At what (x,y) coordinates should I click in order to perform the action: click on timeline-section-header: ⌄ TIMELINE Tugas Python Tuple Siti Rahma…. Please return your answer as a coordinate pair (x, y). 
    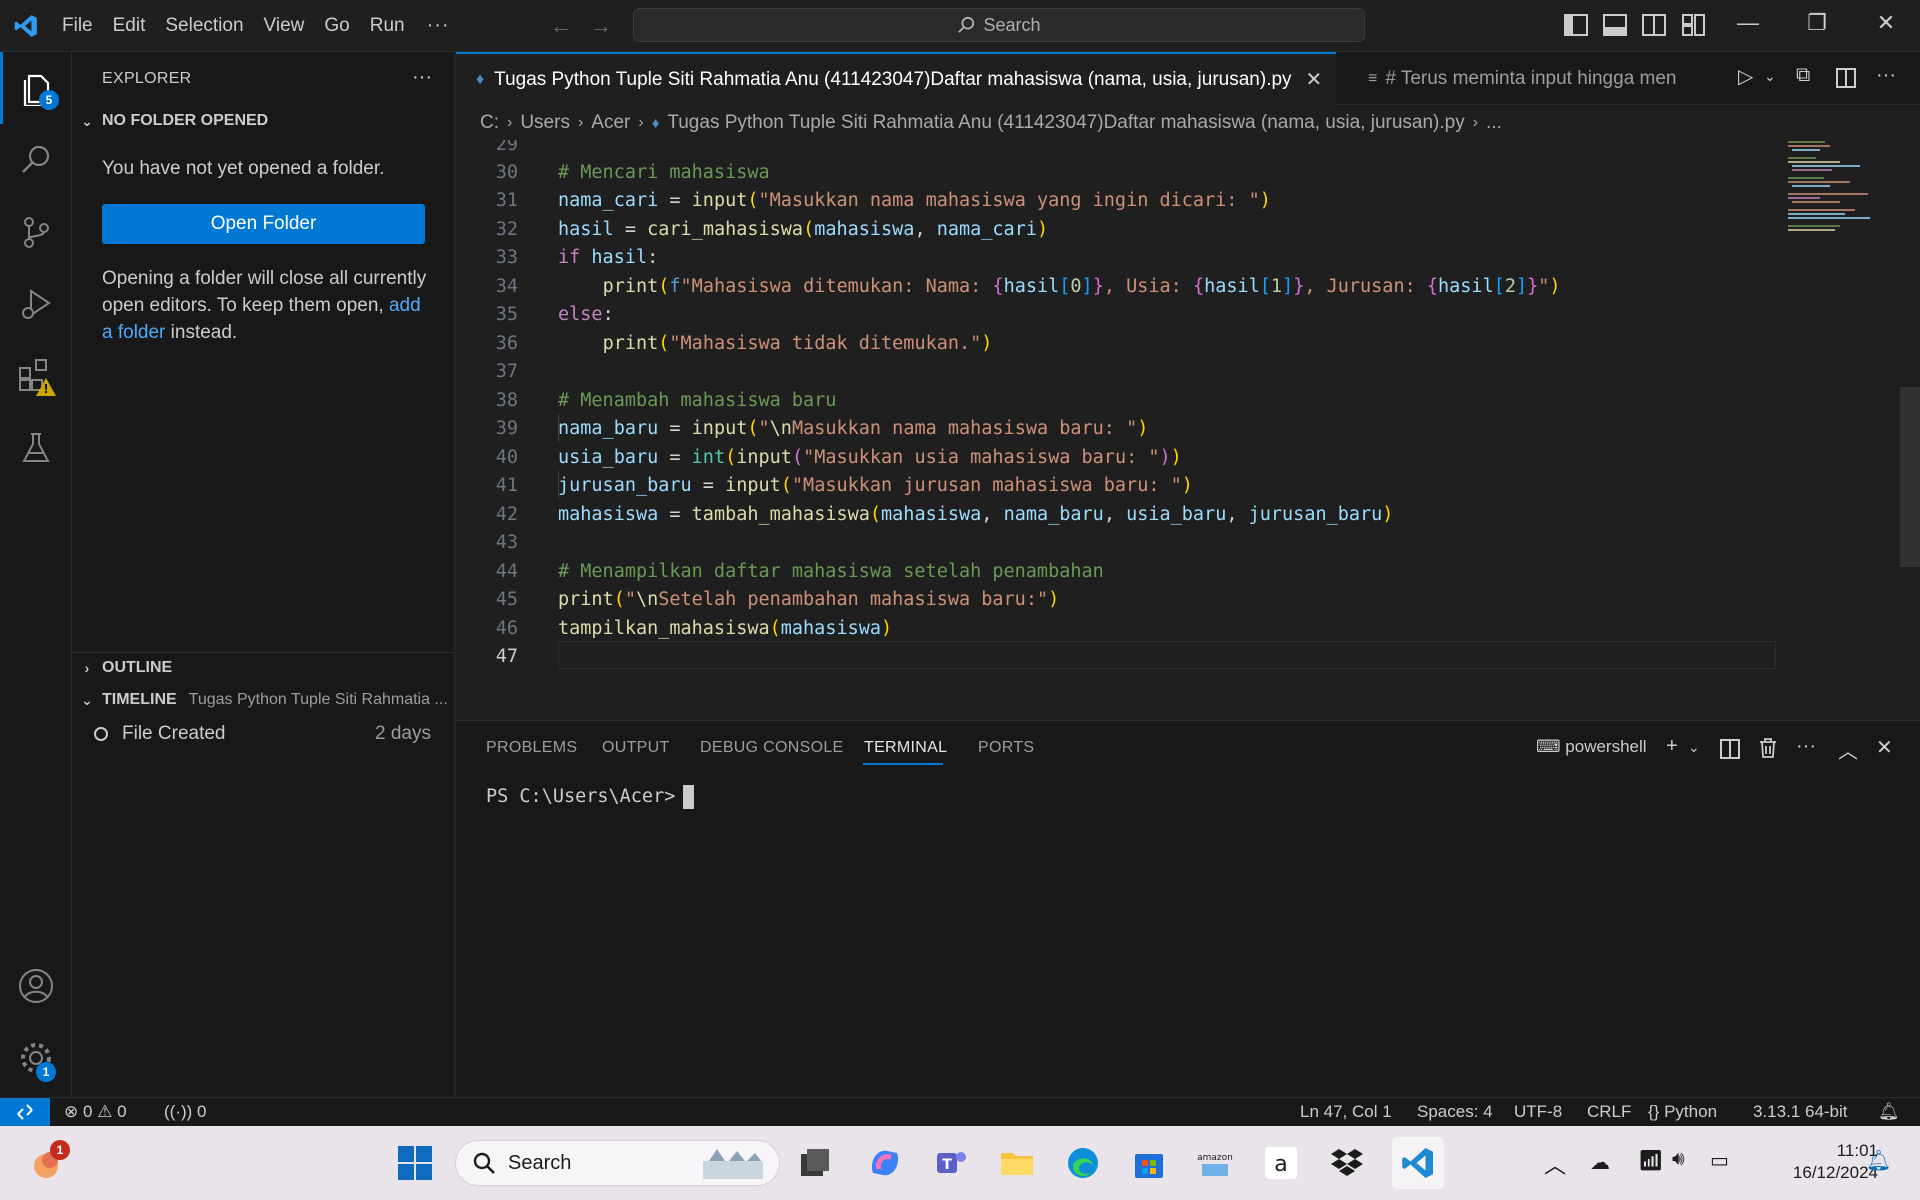
    Looking at the image, I should click on (263, 700).